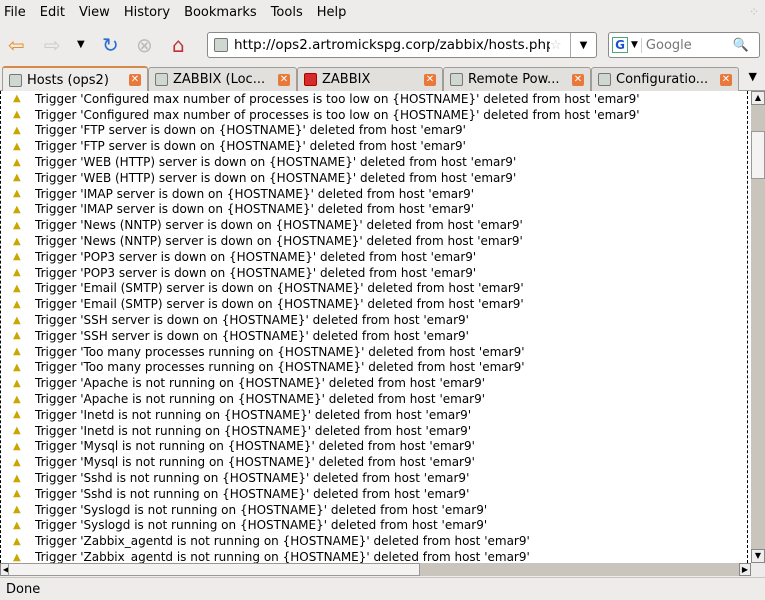  I want to click on tab-0: Hosts (ops2) ✕, so click(75, 79).